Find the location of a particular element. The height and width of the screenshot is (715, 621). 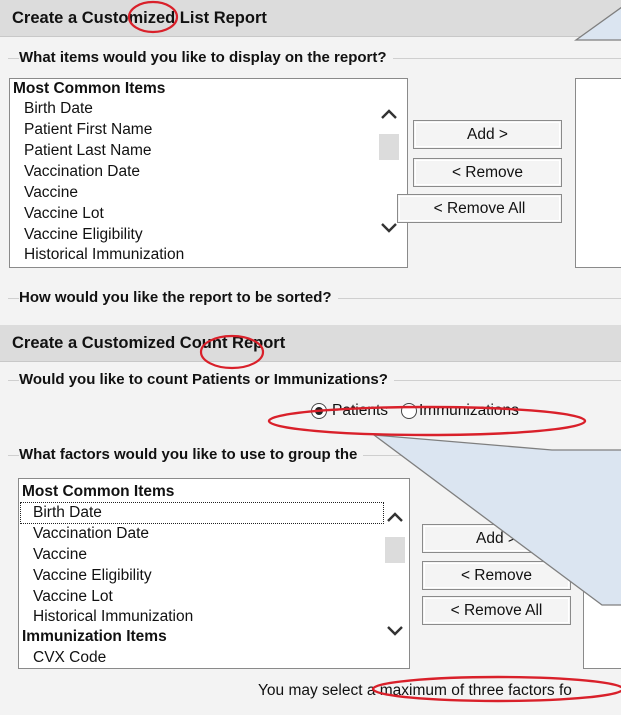

selected-factors-listbox is located at coordinates (602, 573).